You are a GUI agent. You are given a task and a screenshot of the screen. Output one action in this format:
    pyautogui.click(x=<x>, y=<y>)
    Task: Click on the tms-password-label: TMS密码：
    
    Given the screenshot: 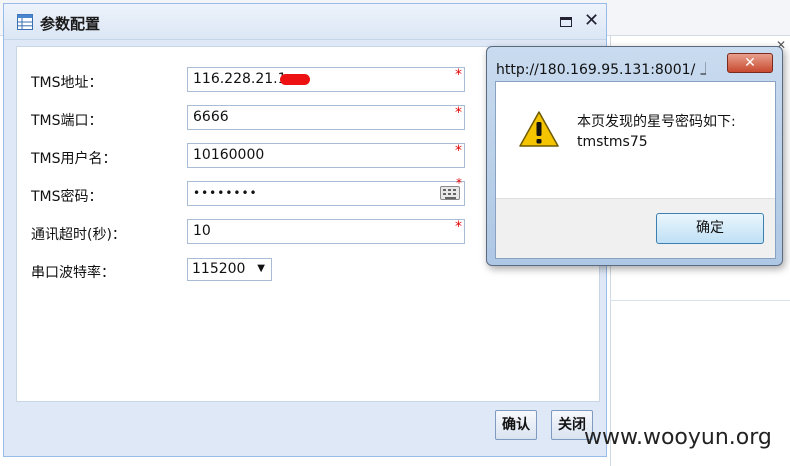 What is the action you would take?
    pyautogui.click(x=67, y=197)
    